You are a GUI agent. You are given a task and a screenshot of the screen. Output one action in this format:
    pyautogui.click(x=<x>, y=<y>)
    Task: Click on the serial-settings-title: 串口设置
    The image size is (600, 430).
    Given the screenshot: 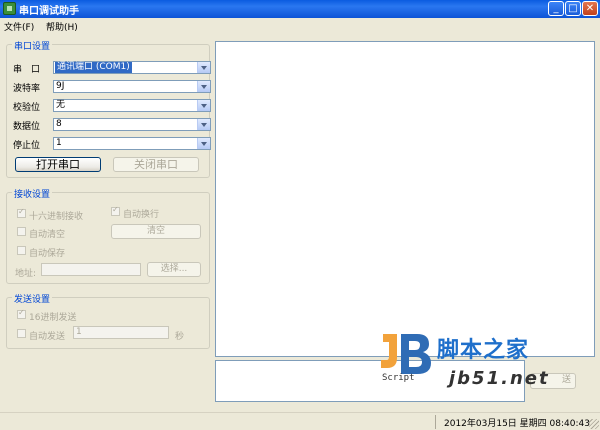 What is the action you would take?
    pyautogui.click(x=32, y=45)
    